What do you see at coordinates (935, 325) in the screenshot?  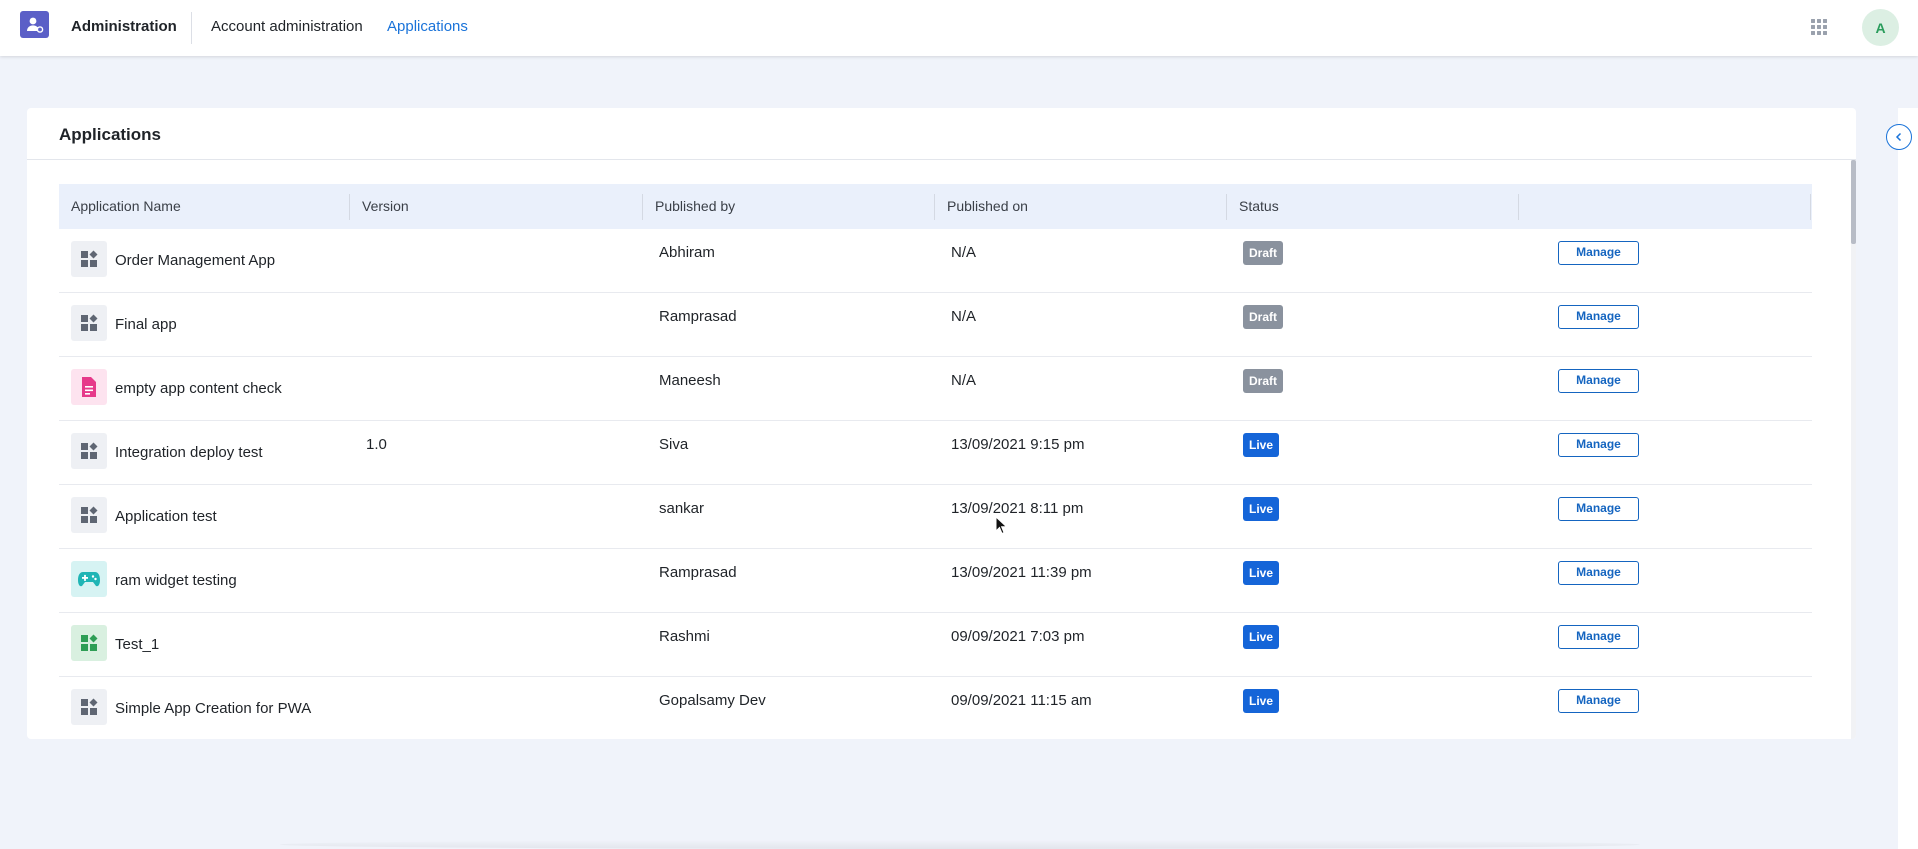 I see `table-row: Final app Ramprasad N/A Draft Manage` at bounding box center [935, 325].